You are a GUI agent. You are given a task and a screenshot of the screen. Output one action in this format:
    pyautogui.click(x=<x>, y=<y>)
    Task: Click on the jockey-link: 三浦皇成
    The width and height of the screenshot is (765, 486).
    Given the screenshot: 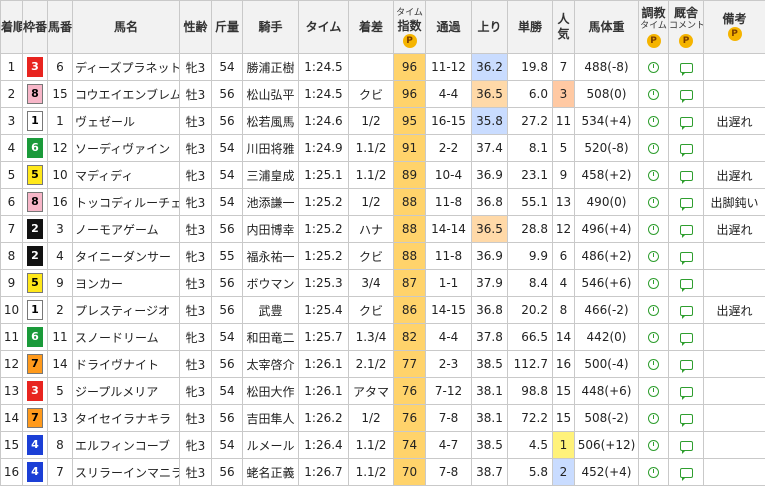 What is the action you would take?
    pyautogui.click(x=270, y=175)
    